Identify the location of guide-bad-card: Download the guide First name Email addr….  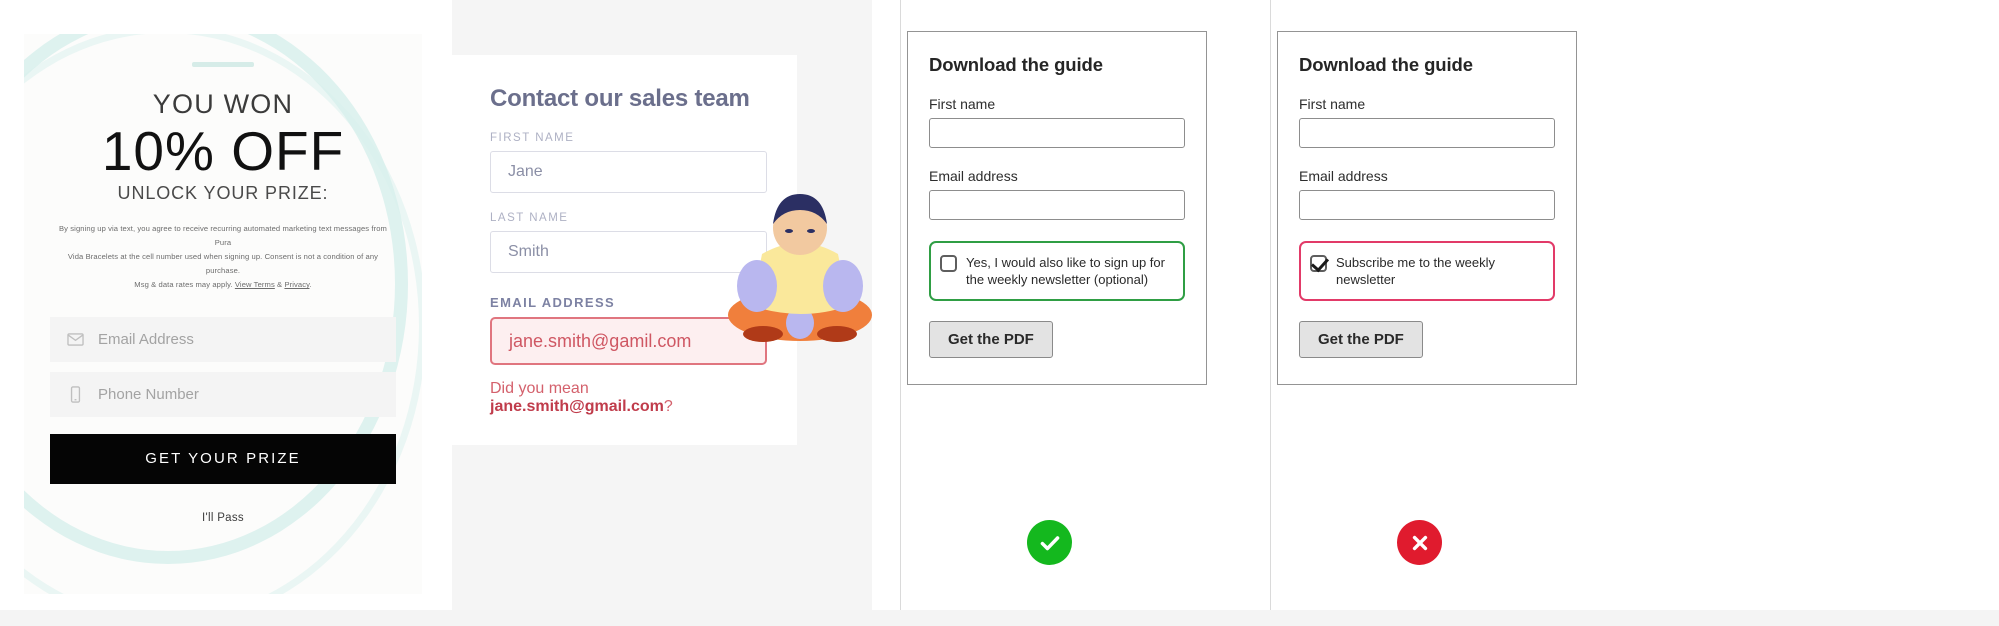
(1427, 208).